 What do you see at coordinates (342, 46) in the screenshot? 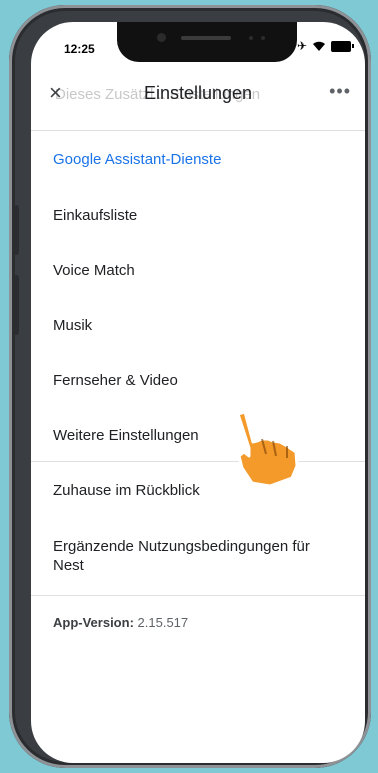
I see `battery-icon` at bounding box center [342, 46].